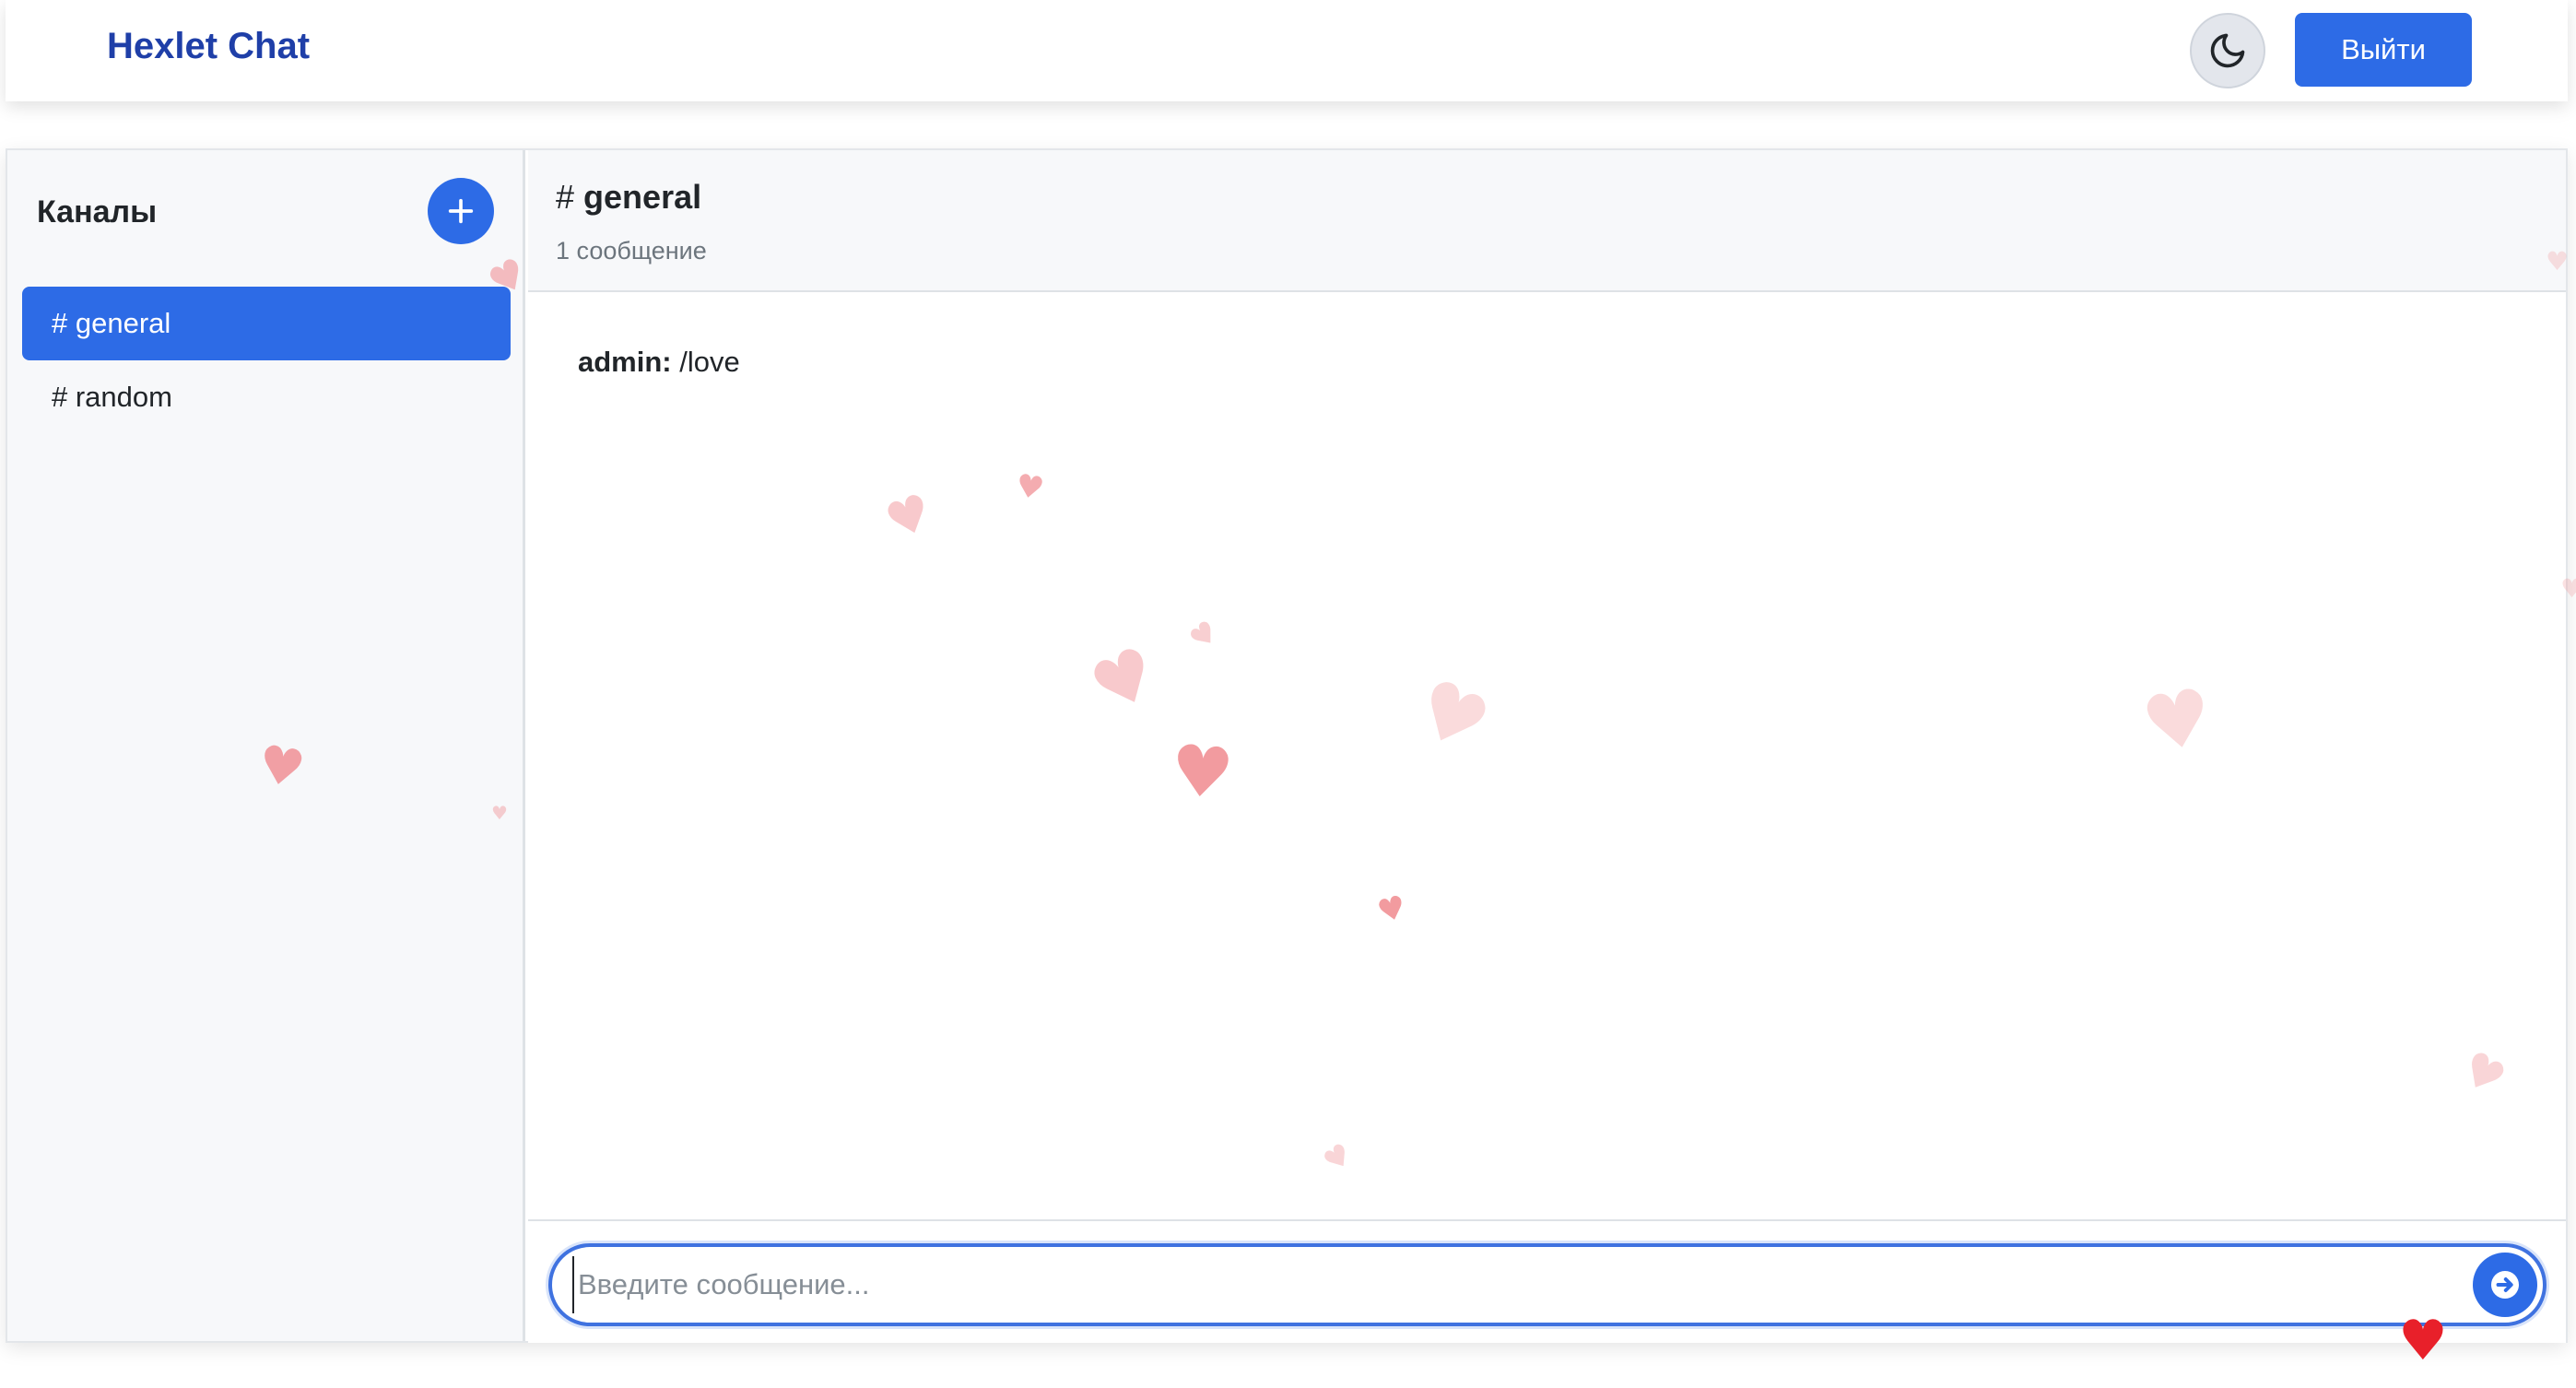 The height and width of the screenshot is (1388, 2576). I want to click on channel-title-name: general, so click(642, 197).